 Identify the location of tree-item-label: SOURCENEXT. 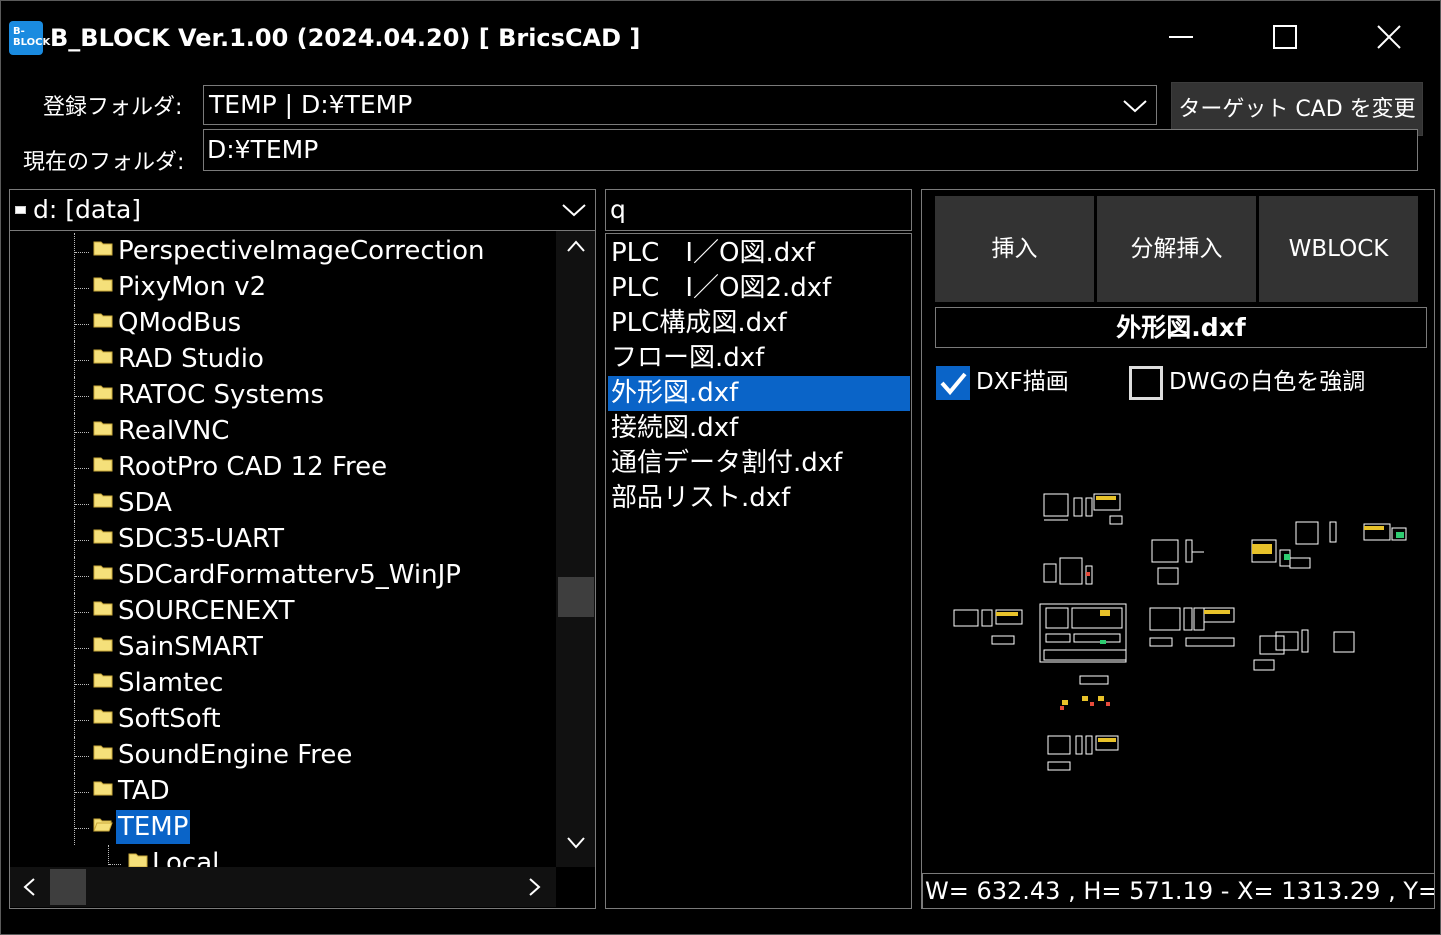
(206, 611).